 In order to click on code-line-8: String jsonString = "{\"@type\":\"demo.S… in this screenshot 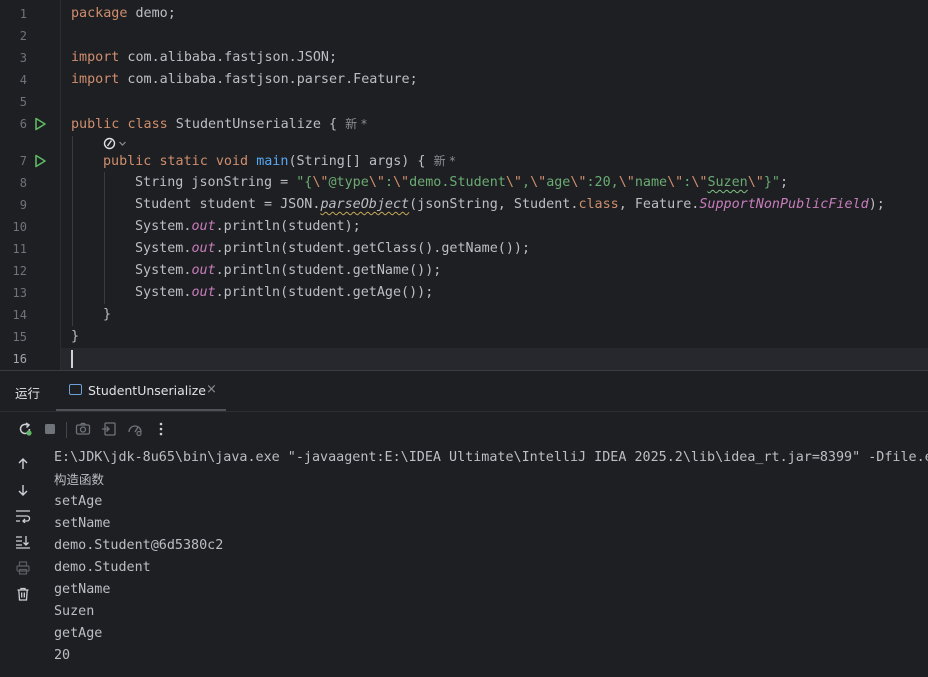, I will do `click(461, 183)`.